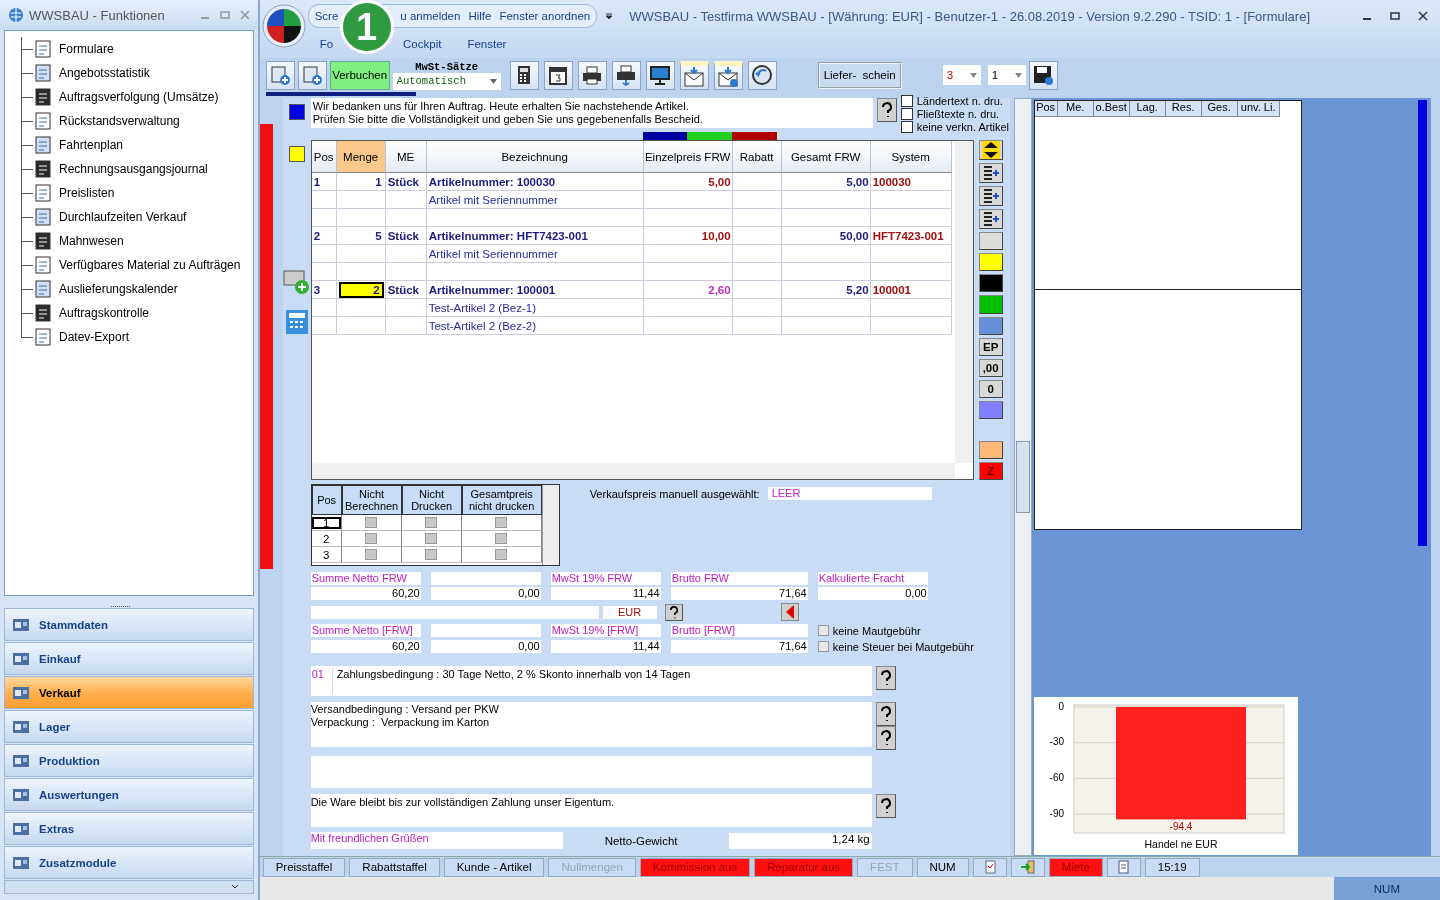  Describe the element at coordinates (119, 121) in the screenshot. I see `tree-item: Rückstandsverwaltung` at that location.